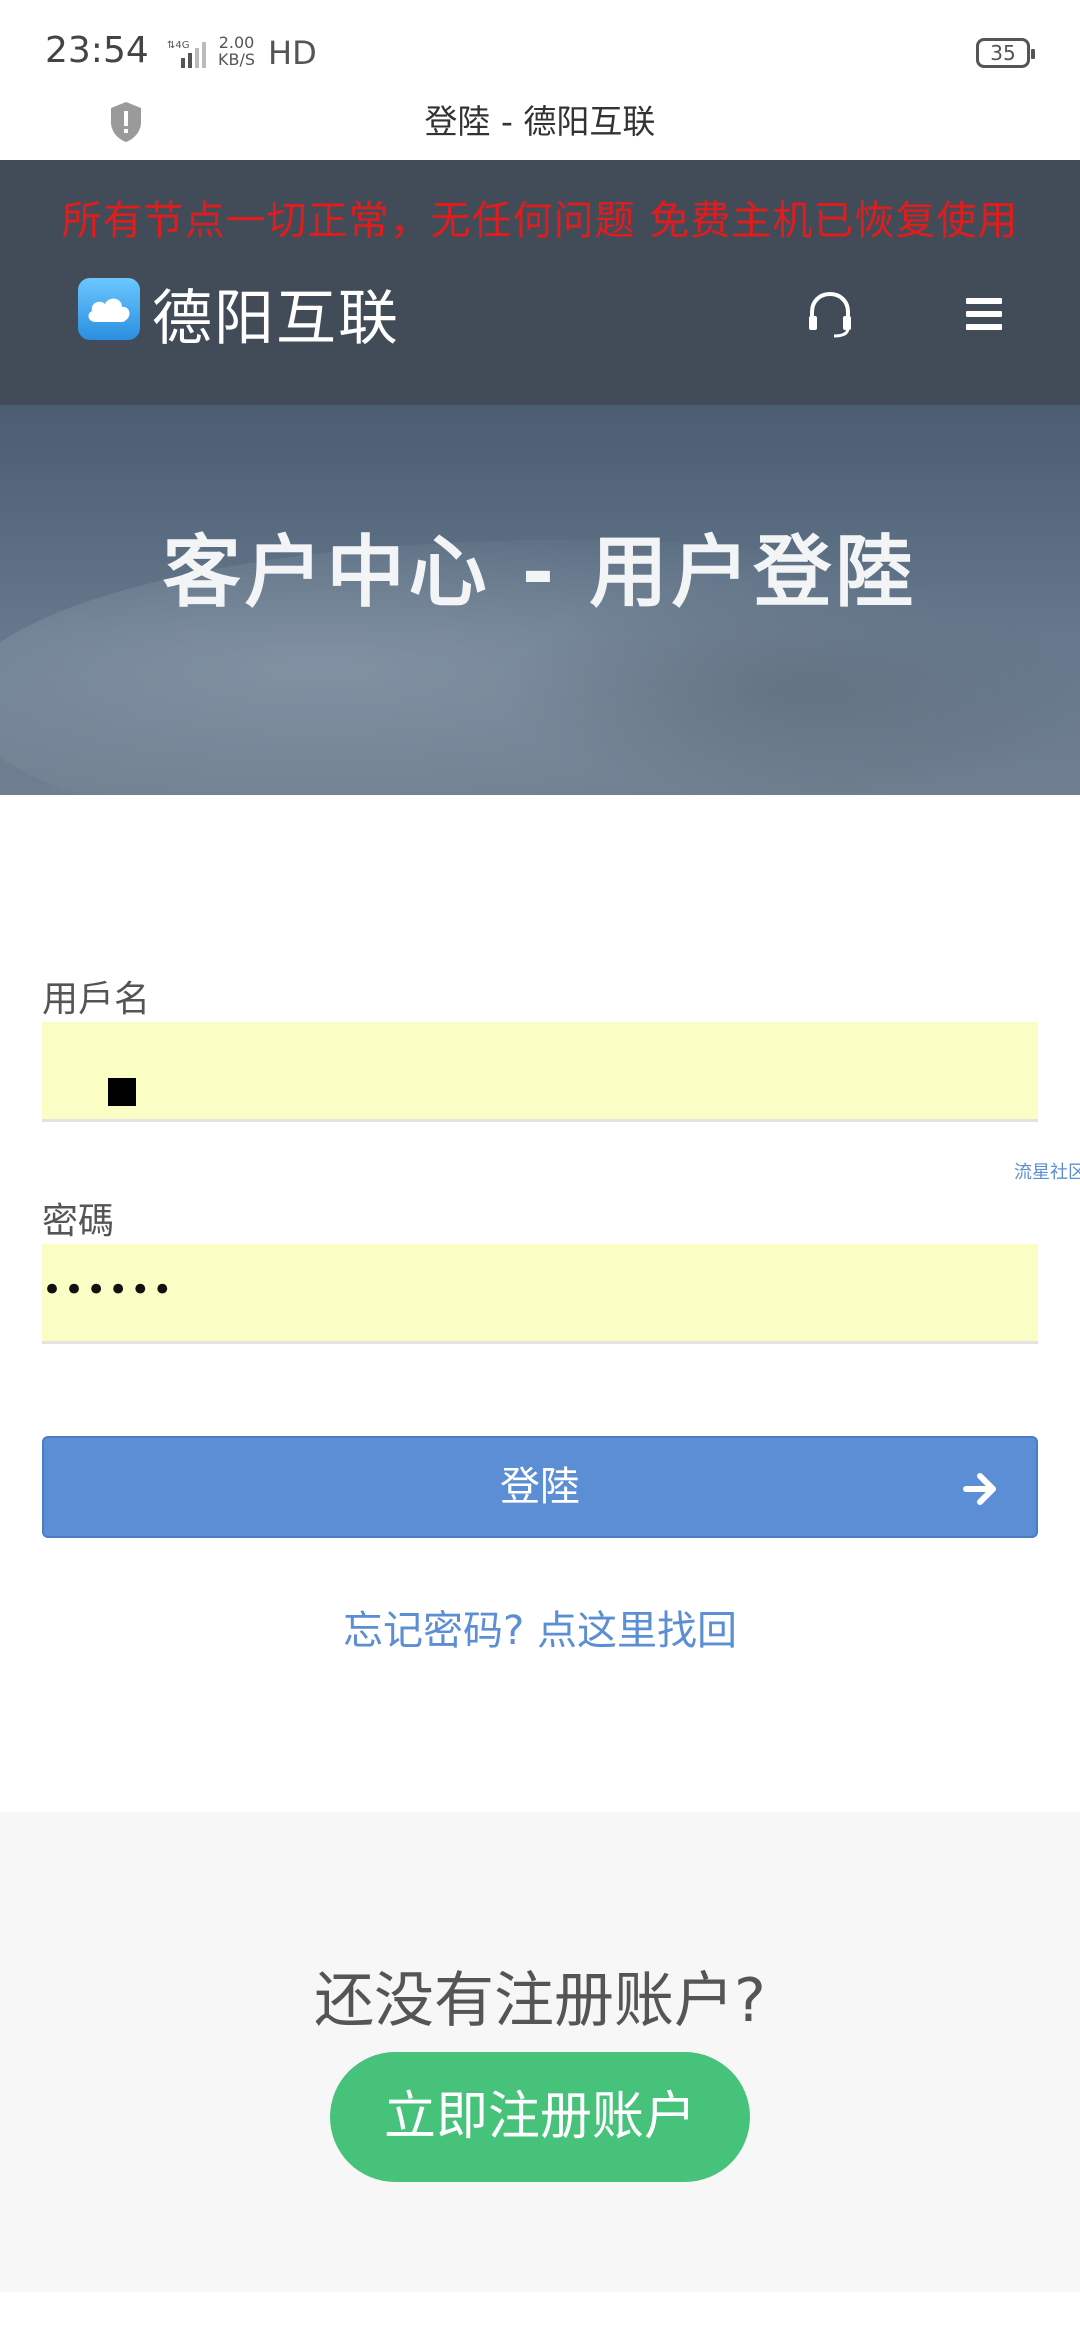 The height and width of the screenshot is (2340, 1080). I want to click on status-bar: 23:54 ⇅4G 2.00 KB/S HD 35, so click(540, 50).